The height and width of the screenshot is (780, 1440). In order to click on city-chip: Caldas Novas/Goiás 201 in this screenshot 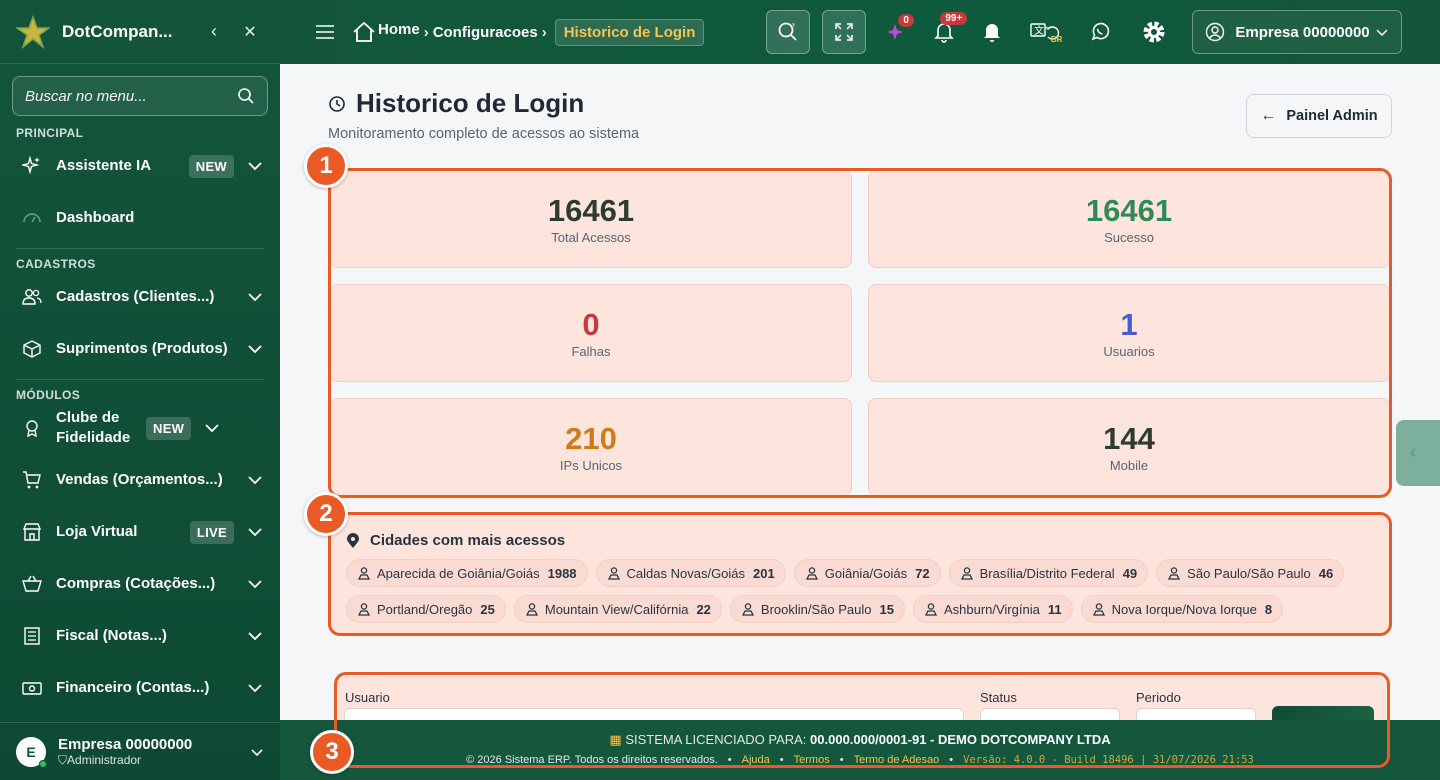, I will do `click(690, 573)`.